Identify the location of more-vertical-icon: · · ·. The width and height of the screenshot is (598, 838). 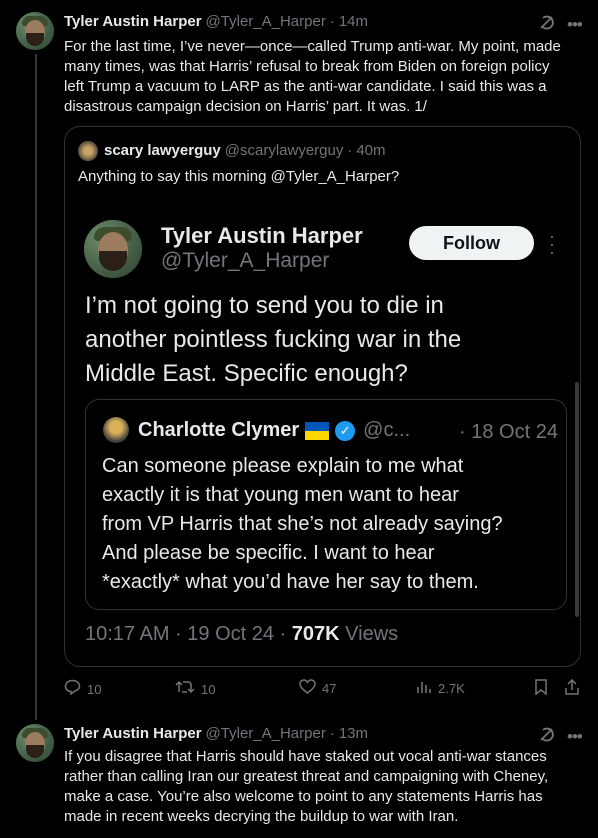
(552, 244).